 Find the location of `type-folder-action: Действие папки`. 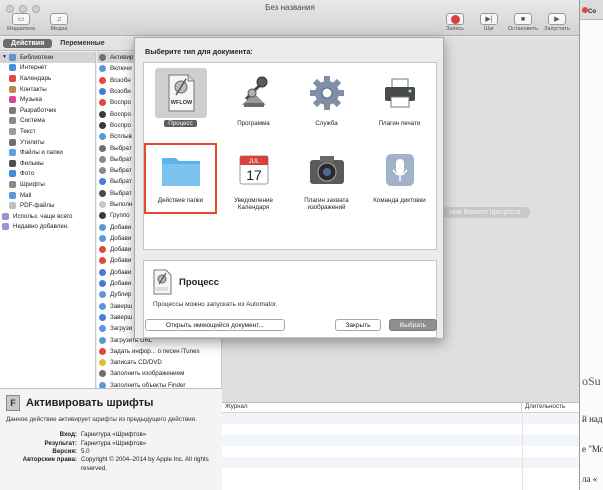

type-folder-action: Действие папки is located at coordinates (180, 183).